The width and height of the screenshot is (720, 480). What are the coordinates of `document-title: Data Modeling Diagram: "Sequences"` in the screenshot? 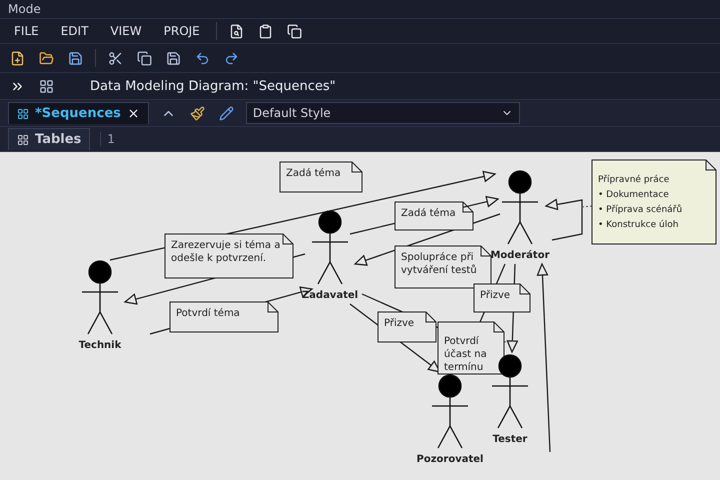 It's located at (212, 86).